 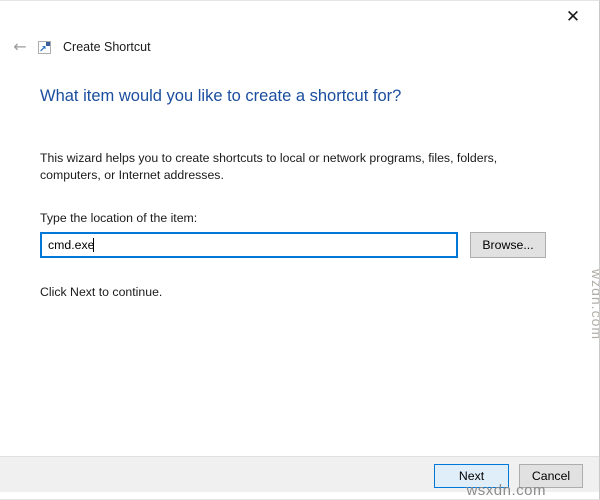 I want to click on close-button: ✕, so click(x=573, y=17).